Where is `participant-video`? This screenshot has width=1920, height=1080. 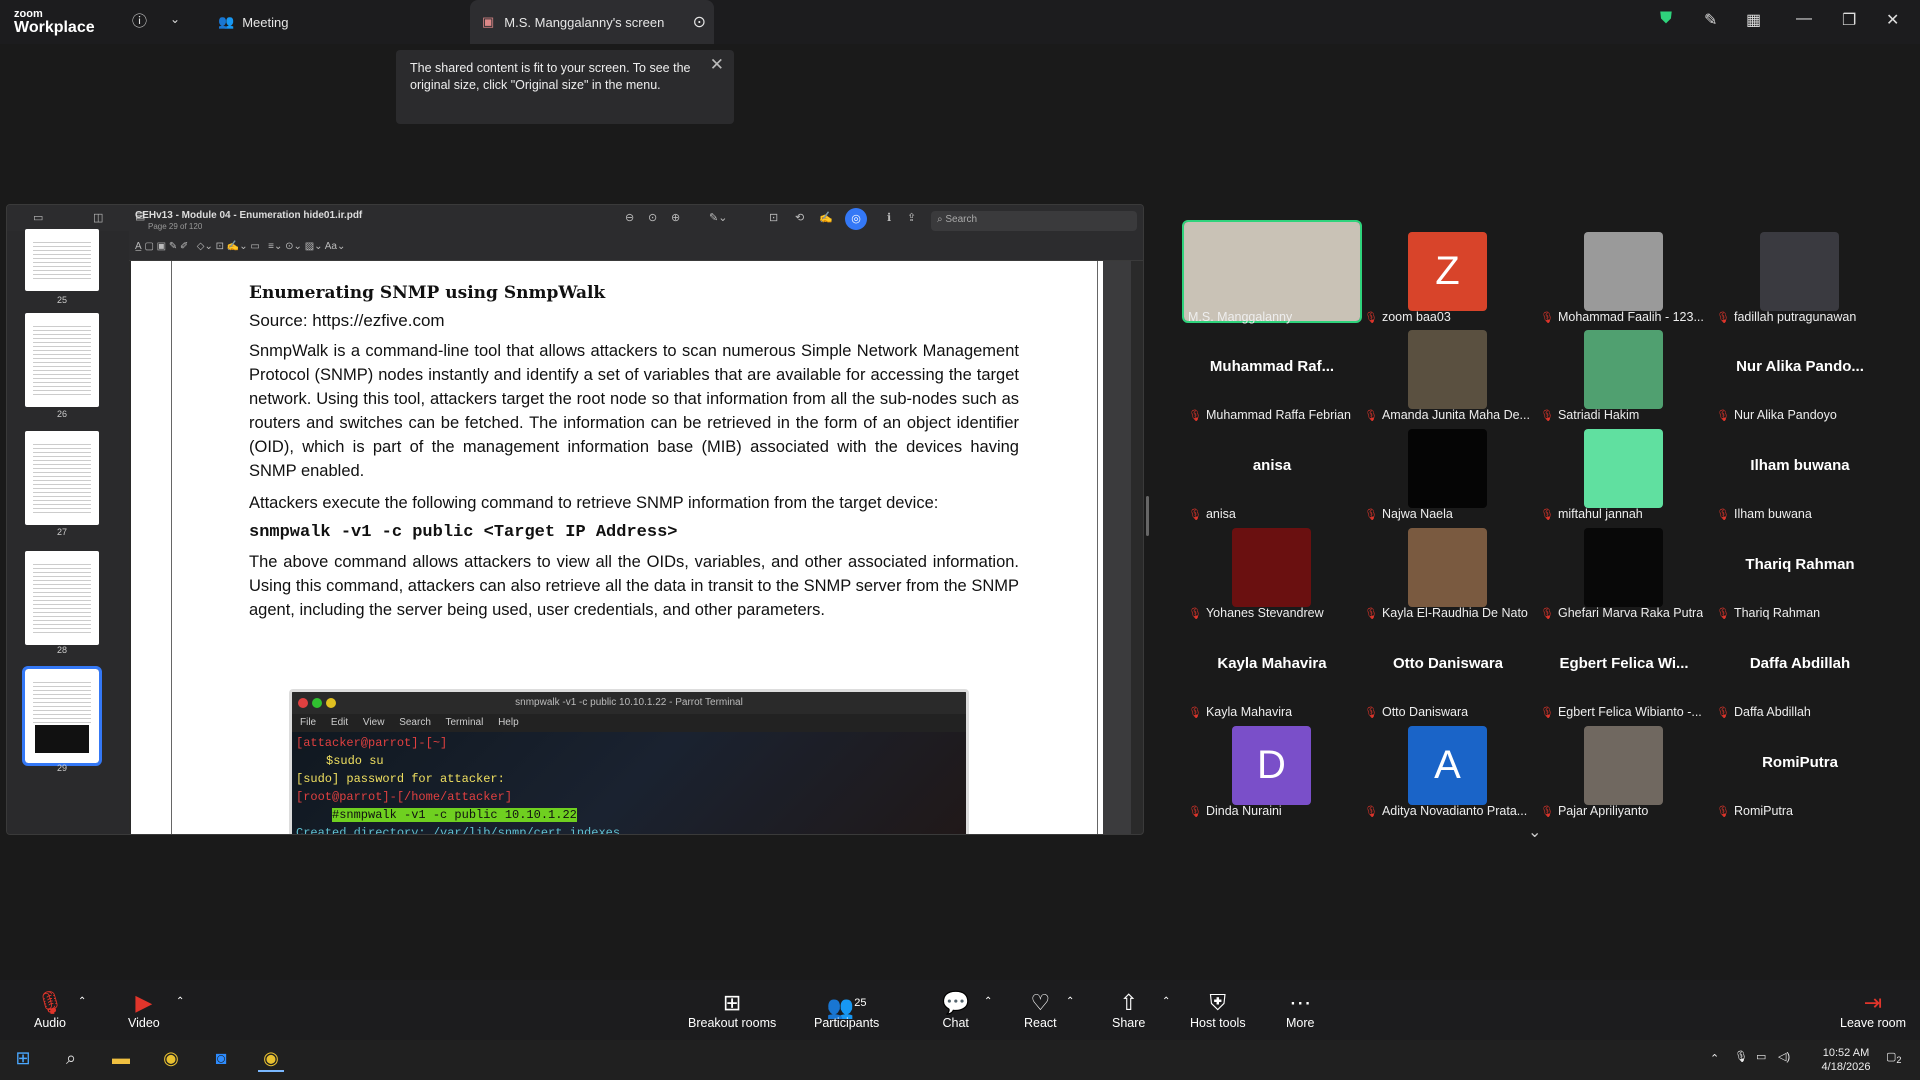 participant-video is located at coordinates (1623, 765).